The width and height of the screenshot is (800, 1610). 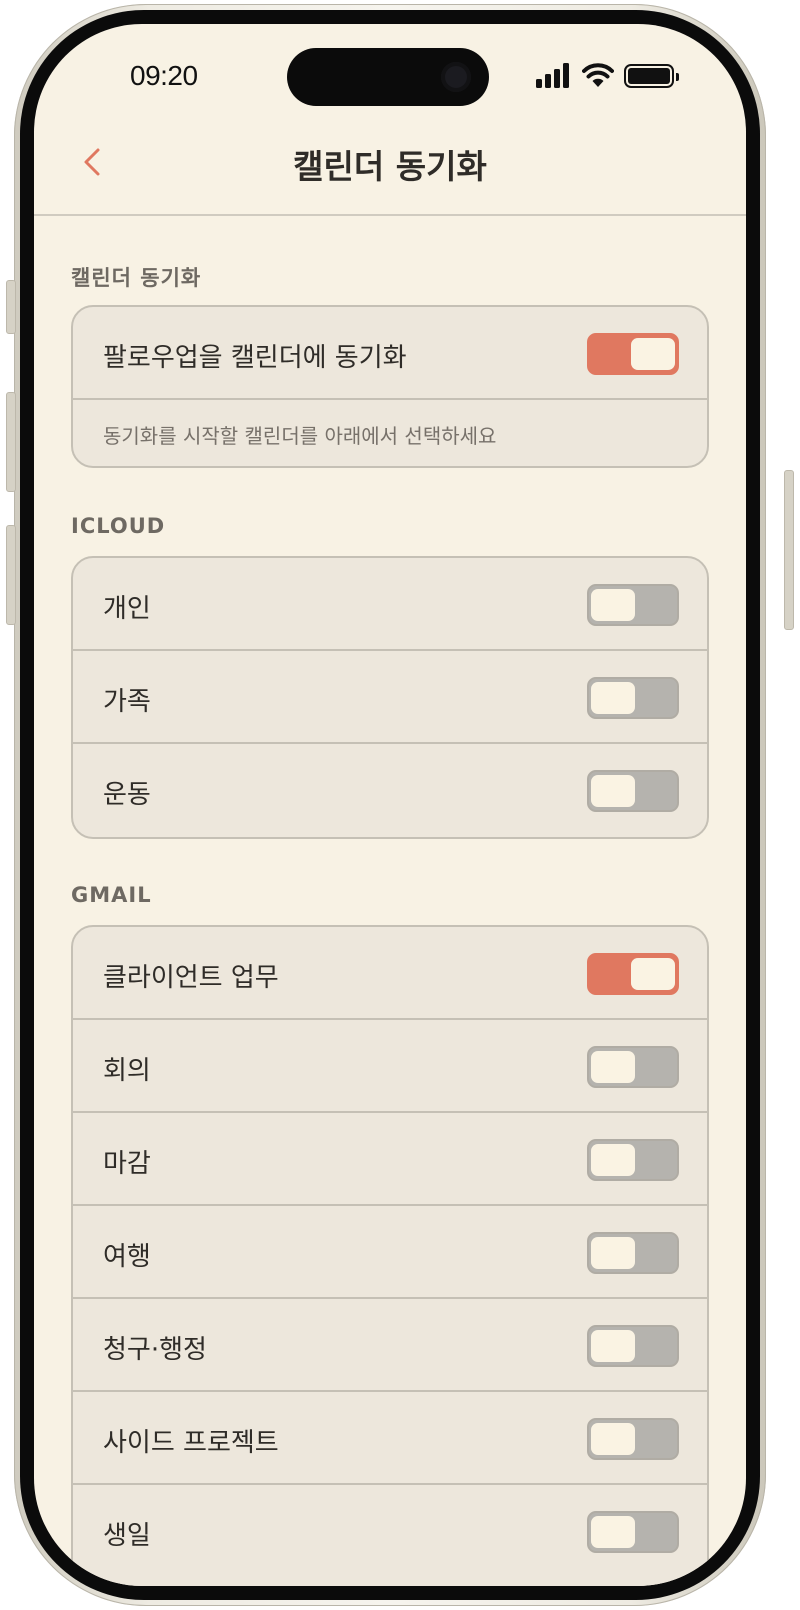 I want to click on toggle-meetings, so click(x=633, y=1067).